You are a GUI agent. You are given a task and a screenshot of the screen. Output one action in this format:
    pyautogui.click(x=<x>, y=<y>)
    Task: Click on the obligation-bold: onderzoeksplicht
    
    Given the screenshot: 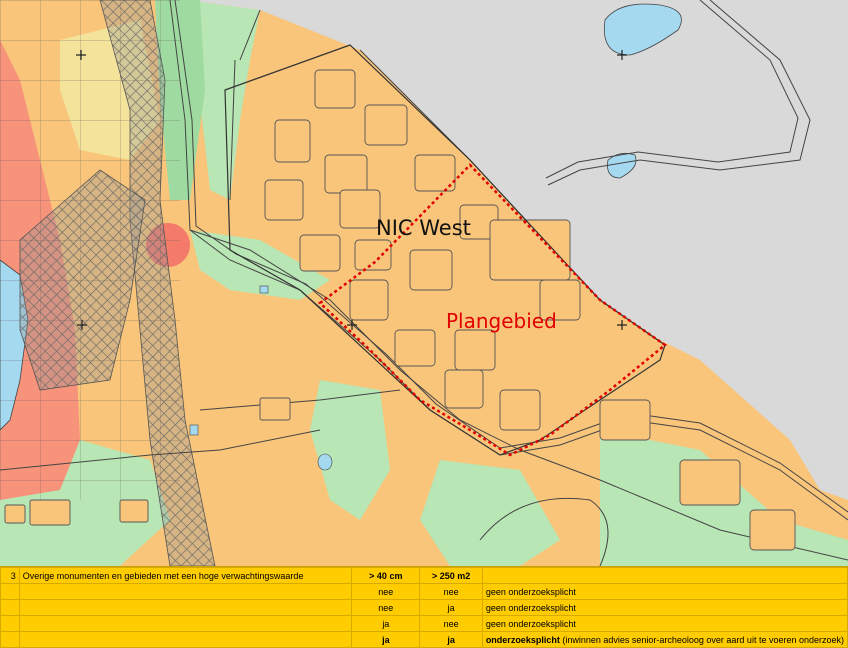 What is the action you would take?
    pyautogui.click(x=522, y=639)
    